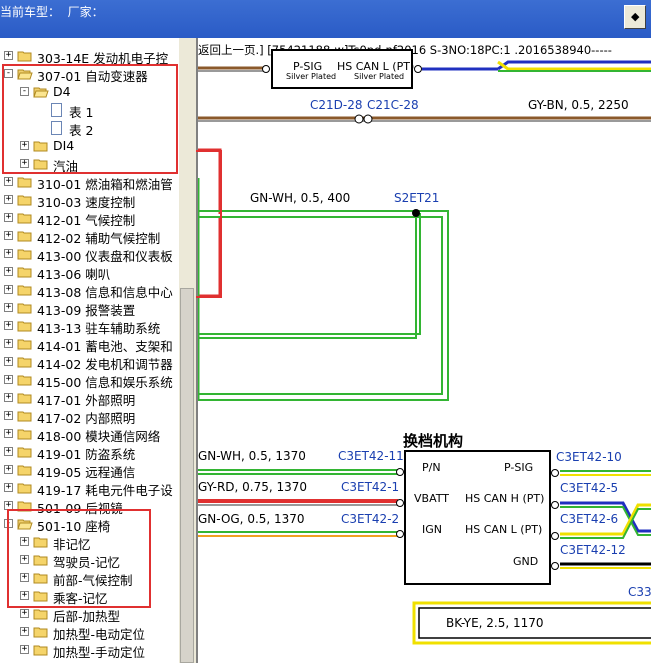  What do you see at coordinates (52, 12) in the screenshot?
I see `vehicle-info: 当前车型： 厂家：` at bounding box center [52, 12].